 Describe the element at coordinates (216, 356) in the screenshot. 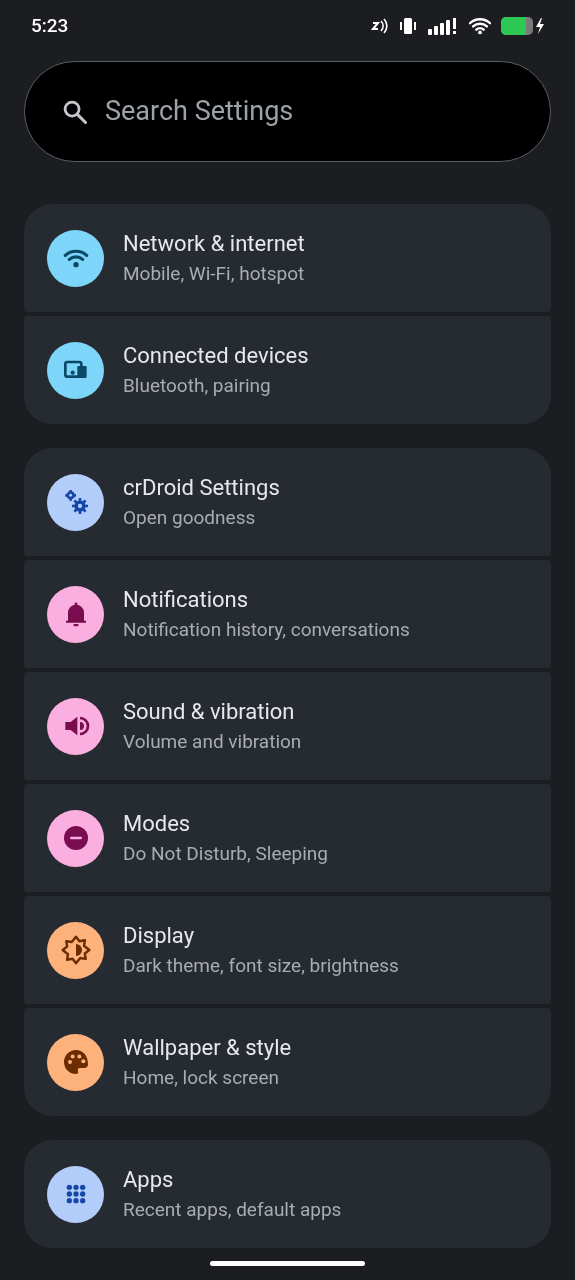

I see `item-title: Connected devices` at that location.